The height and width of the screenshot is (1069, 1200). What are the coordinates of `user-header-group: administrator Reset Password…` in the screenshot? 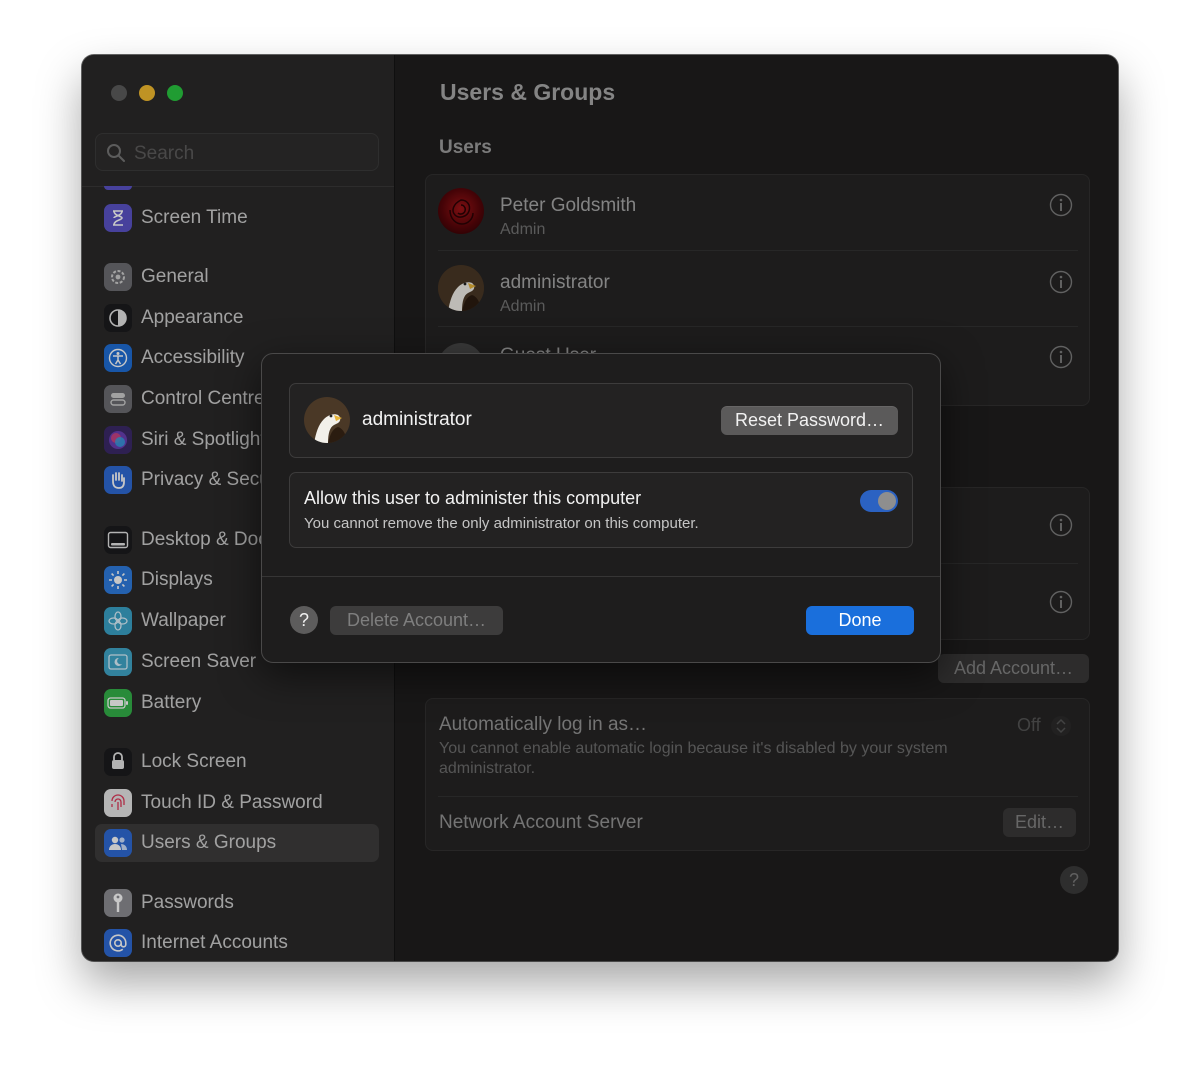 It's located at (601, 420).